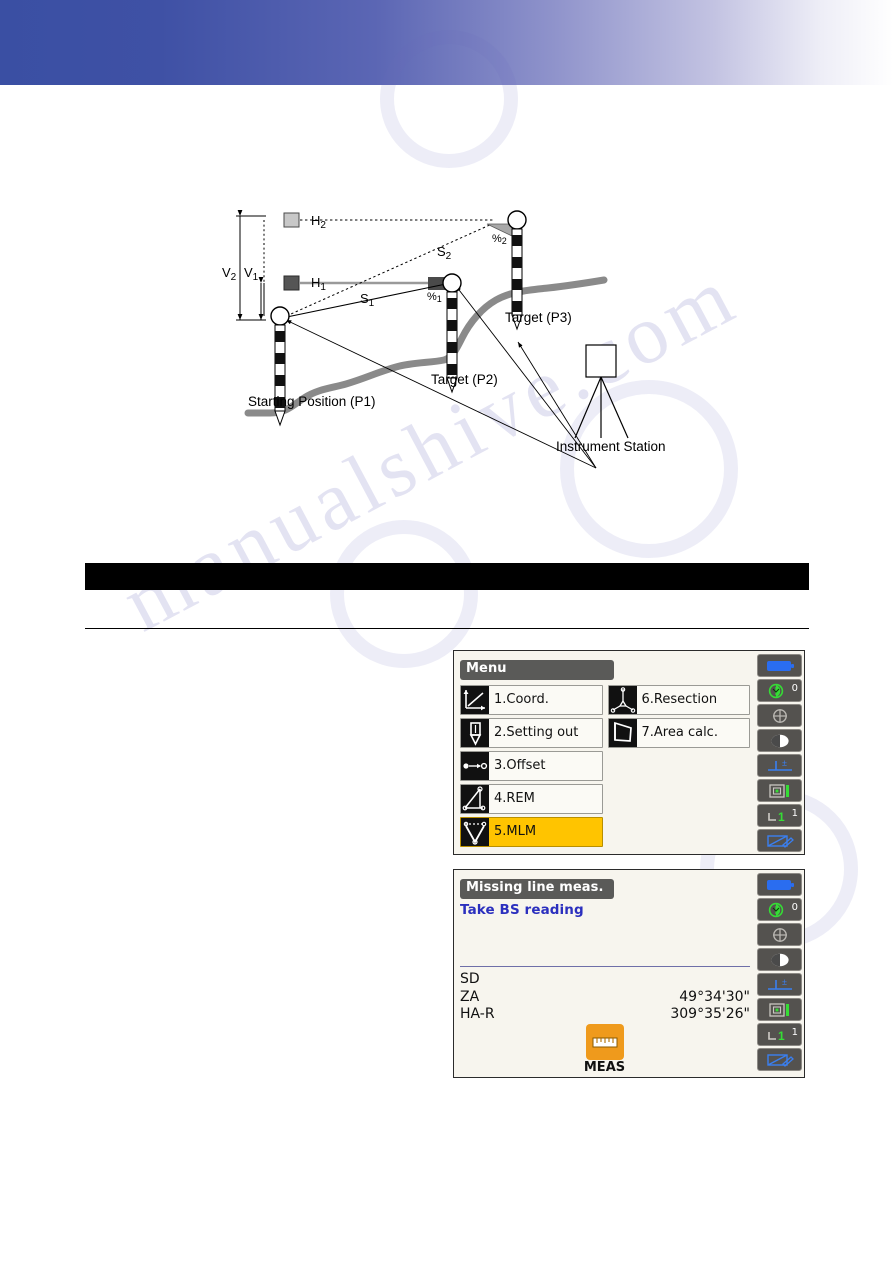 This screenshot has height=1263, width=893. I want to click on svg-text: H1, so click(318, 284).